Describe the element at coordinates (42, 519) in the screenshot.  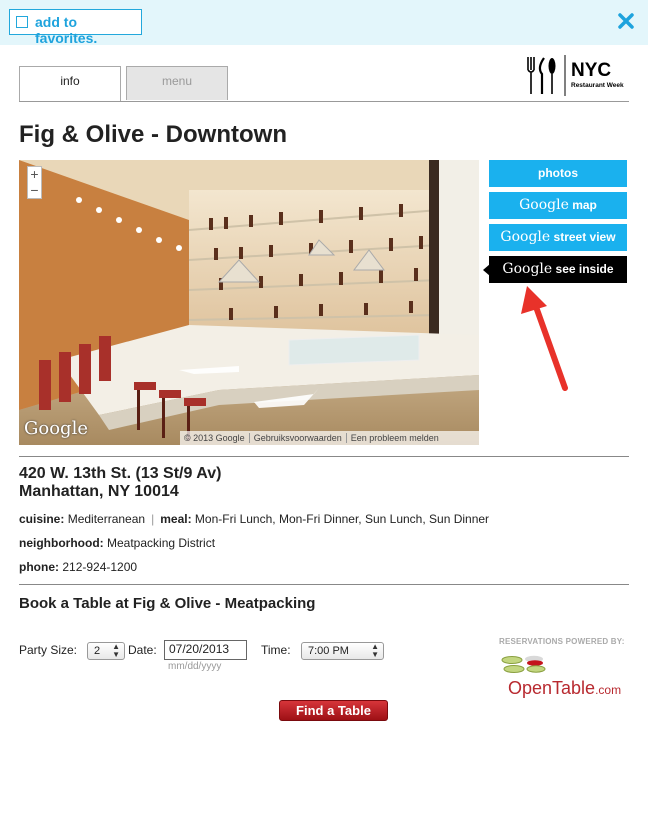
I see `cuisine-label: cuisine:` at that location.